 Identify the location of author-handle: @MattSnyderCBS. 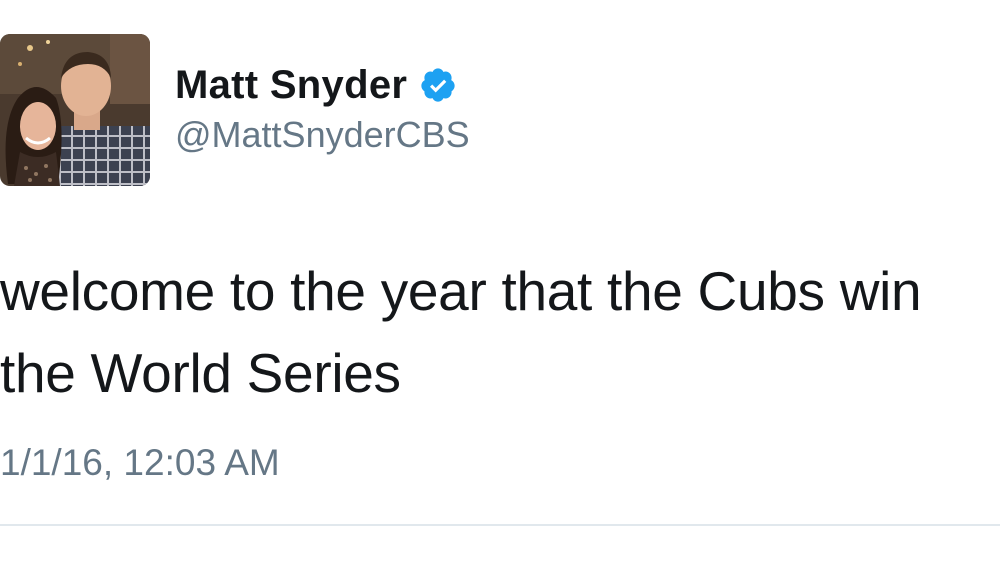
(322, 135).